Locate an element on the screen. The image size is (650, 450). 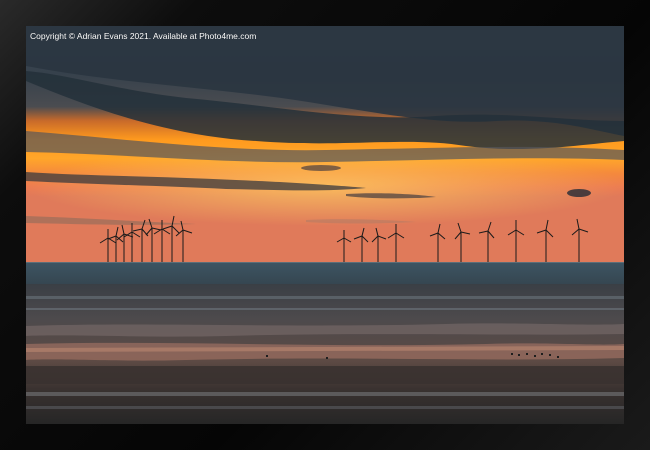
sea is located at coordinates (325, 274).